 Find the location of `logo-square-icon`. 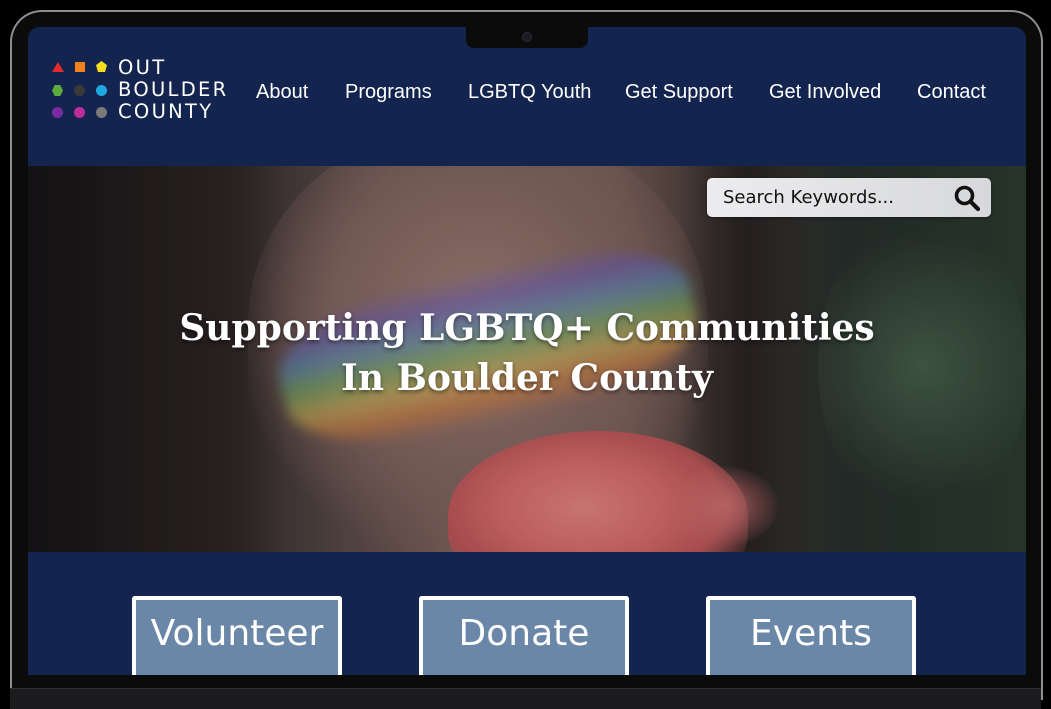

logo-square-icon is located at coordinates (80, 67).